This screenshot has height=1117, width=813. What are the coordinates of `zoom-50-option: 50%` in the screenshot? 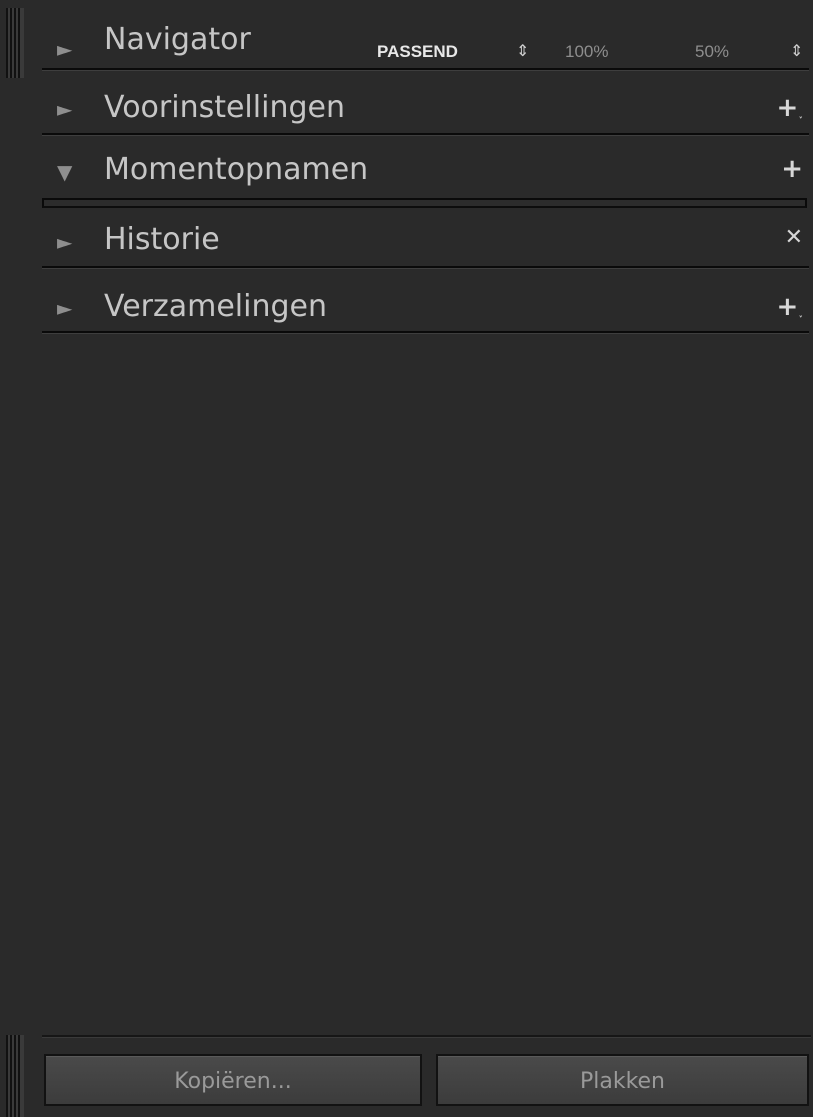 It's located at (712, 52).